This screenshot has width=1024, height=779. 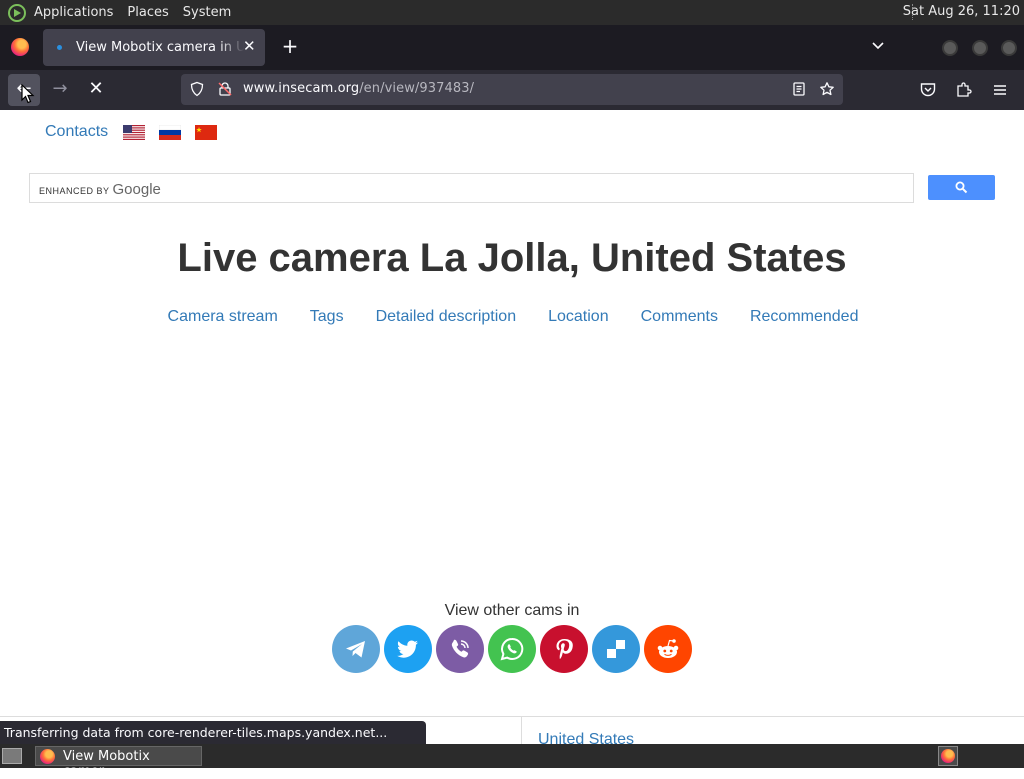 I want to click on twitter-share-button, so click(x=408, y=649).